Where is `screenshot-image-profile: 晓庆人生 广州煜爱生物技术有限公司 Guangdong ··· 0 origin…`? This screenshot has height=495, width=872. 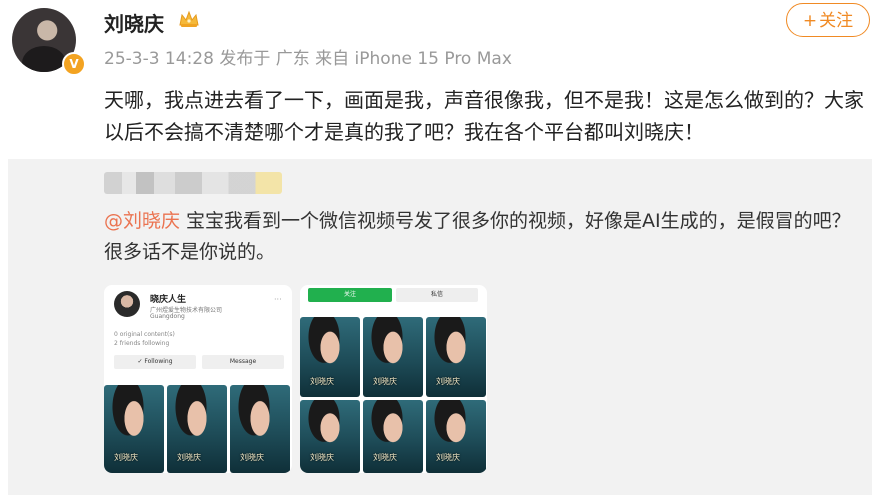
screenshot-image-profile: 晓庆人生 广州煜爱生物技术有限公司 Guangdong ··· 0 origin… is located at coordinates (198, 379).